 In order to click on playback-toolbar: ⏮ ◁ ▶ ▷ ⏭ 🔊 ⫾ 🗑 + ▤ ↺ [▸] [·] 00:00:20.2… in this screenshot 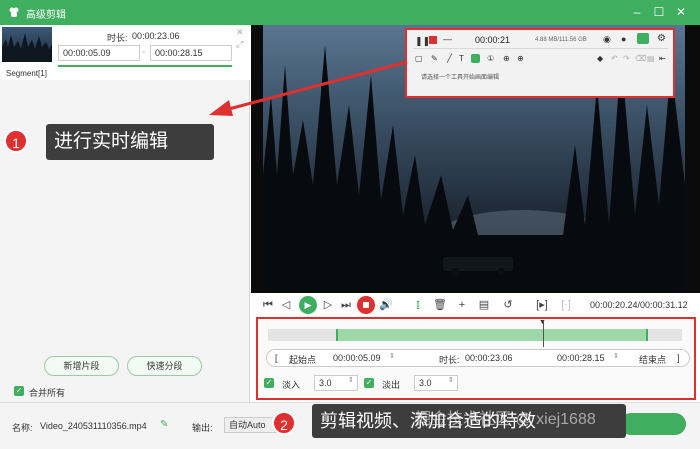, I will do `click(475, 305)`.